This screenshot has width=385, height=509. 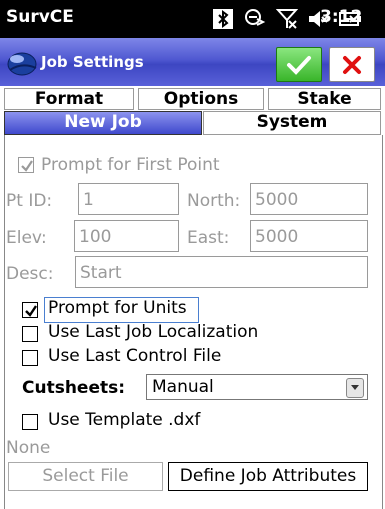 I want to click on tab-row-top: Format Options Stake, so click(x=192, y=99).